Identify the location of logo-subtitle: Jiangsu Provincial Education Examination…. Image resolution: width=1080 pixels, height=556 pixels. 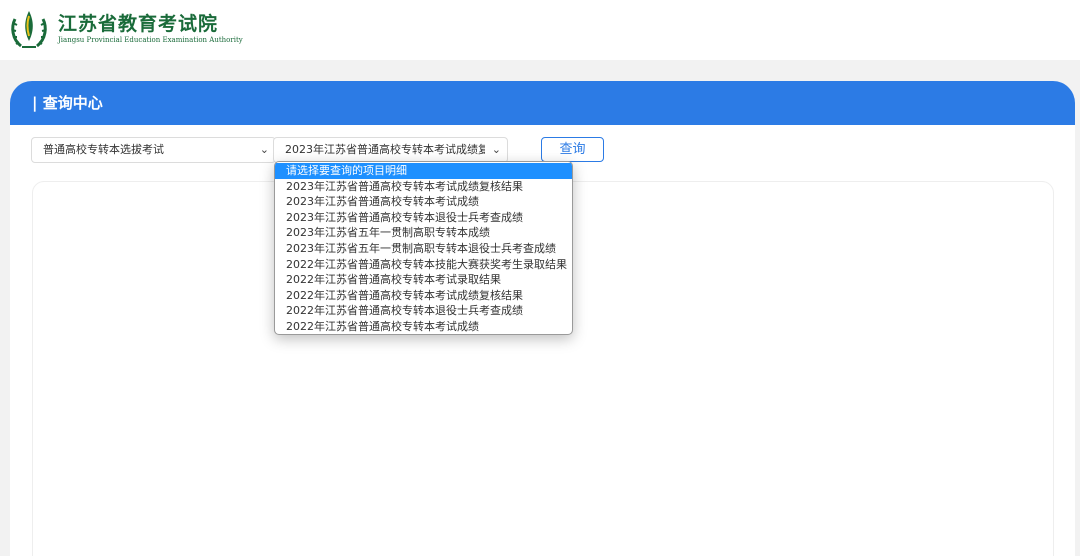
(150, 40).